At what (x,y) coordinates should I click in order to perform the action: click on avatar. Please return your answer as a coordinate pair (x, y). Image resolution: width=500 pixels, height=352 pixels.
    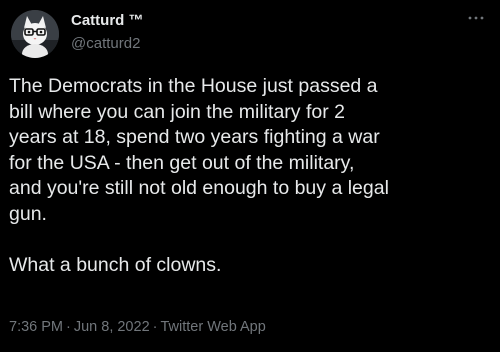
    Looking at the image, I should click on (35, 34).